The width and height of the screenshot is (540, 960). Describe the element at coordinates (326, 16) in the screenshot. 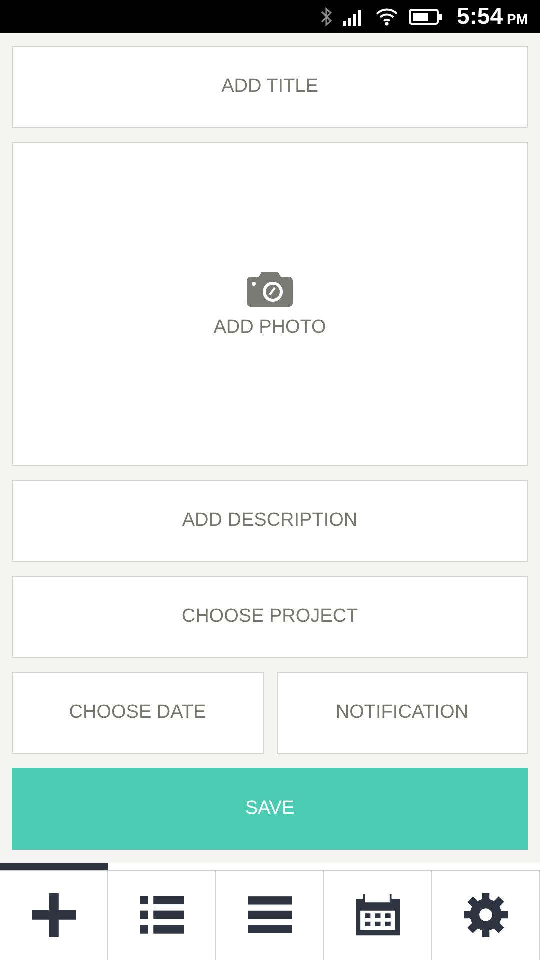

I see `bluetooth-icon` at that location.